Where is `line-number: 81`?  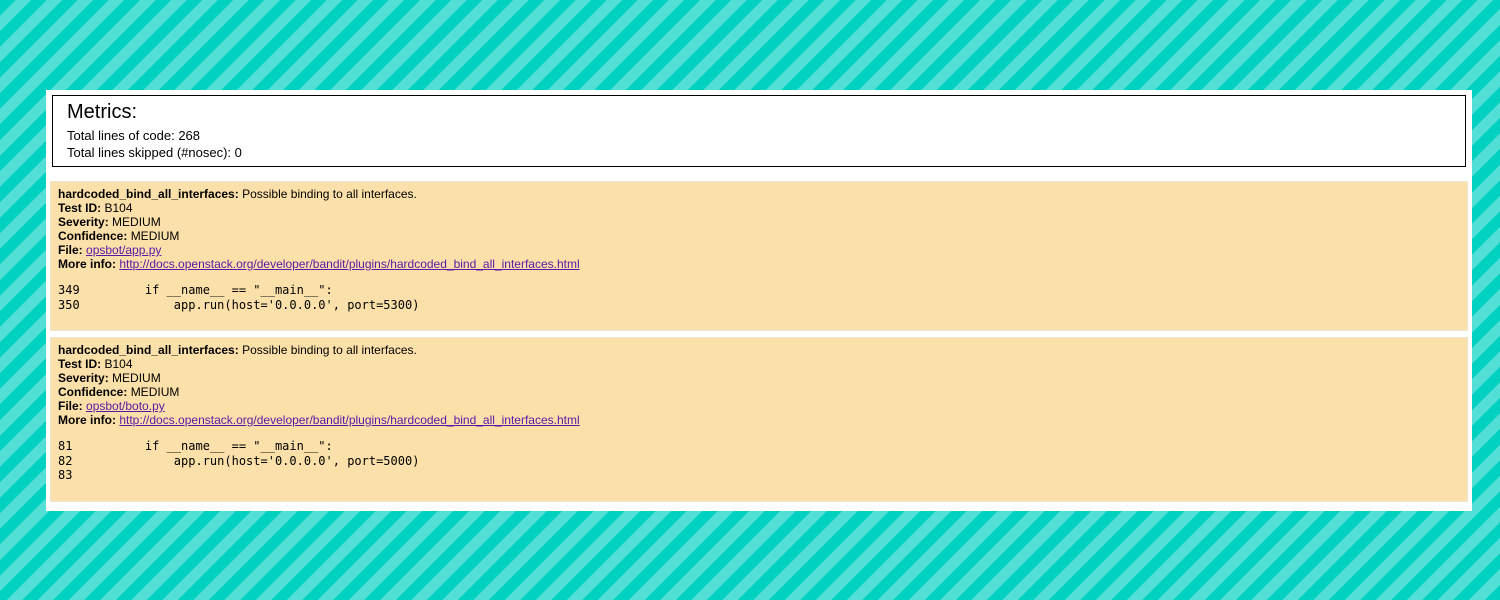
line-number: 81 is located at coordinates (65, 446).